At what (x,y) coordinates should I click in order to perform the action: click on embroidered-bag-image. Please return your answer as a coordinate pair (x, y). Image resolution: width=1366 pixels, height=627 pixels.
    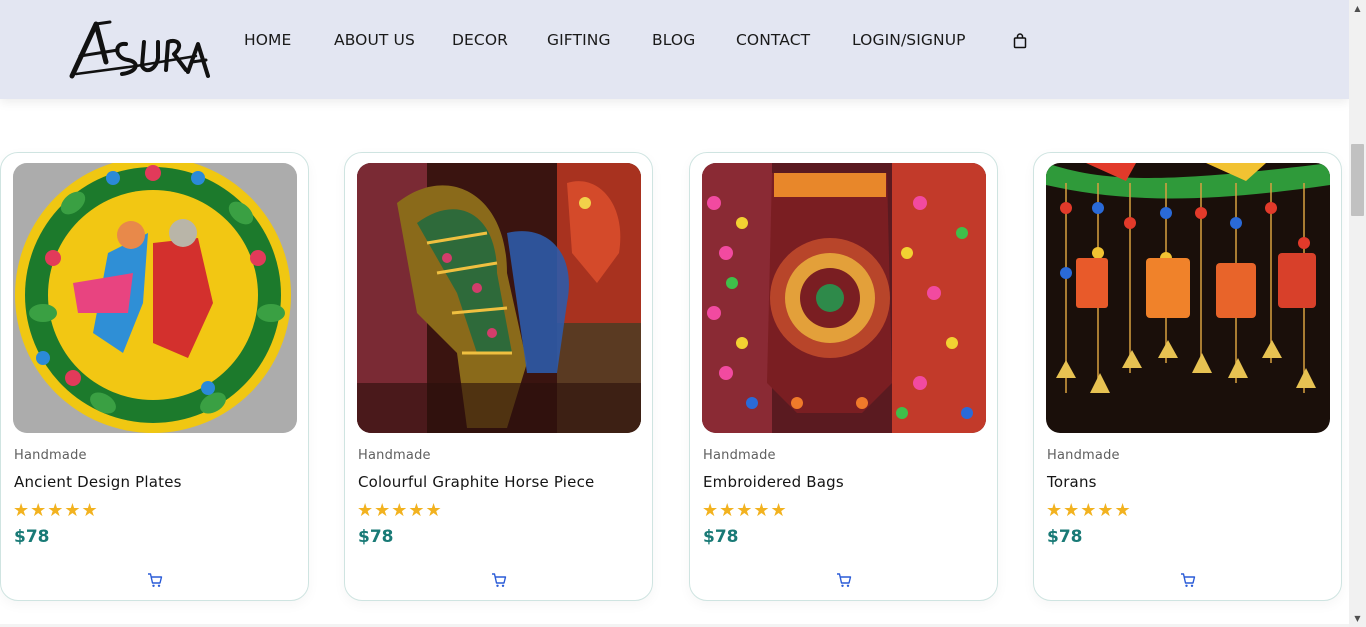
    Looking at the image, I should click on (844, 298).